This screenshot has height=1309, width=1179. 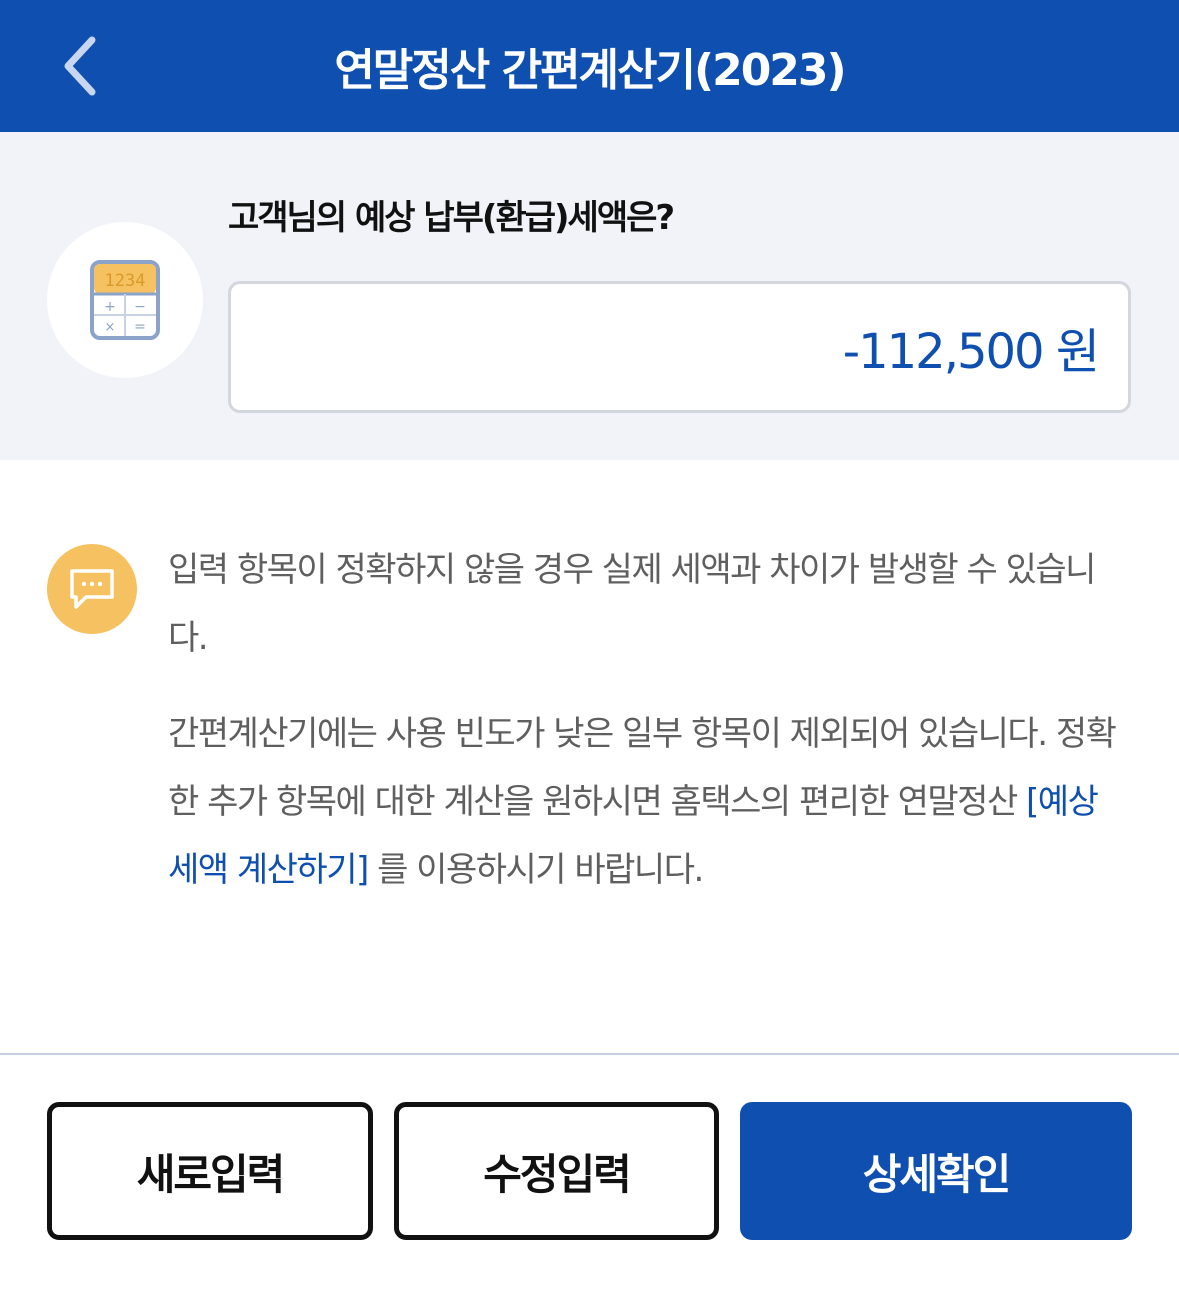 I want to click on calculator-avatar: 1234 + − × =, so click(x=125, y=300).